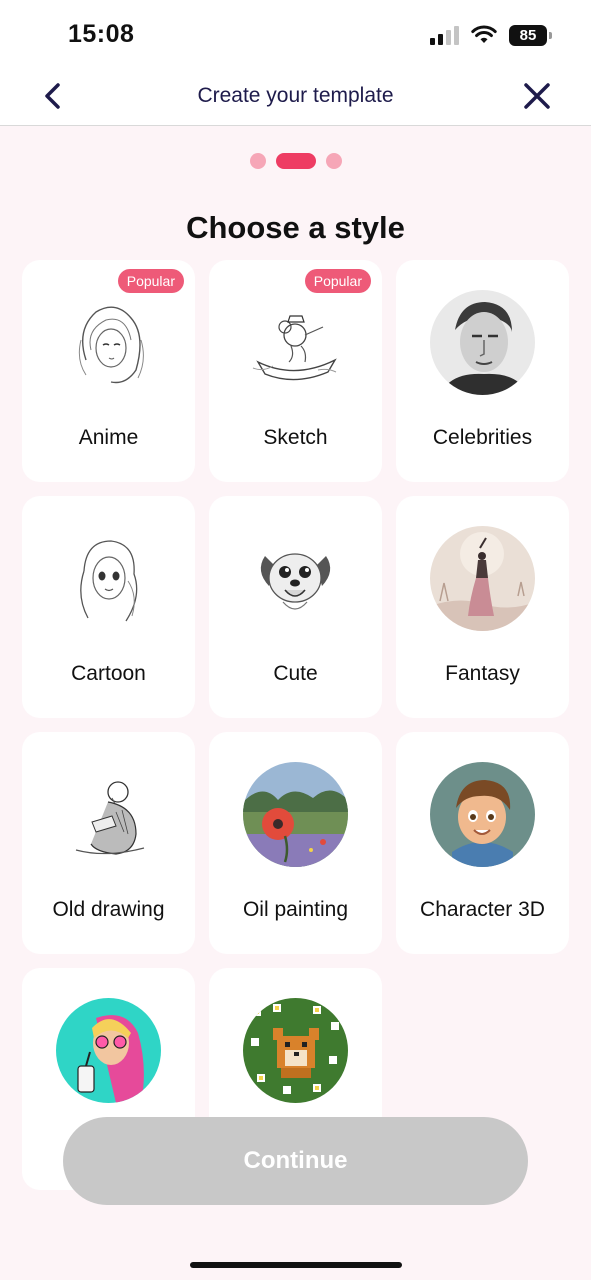 The image size is (591, 1280). I want to click on style-card-oil-painting: Oil painting, so click(295, 843).